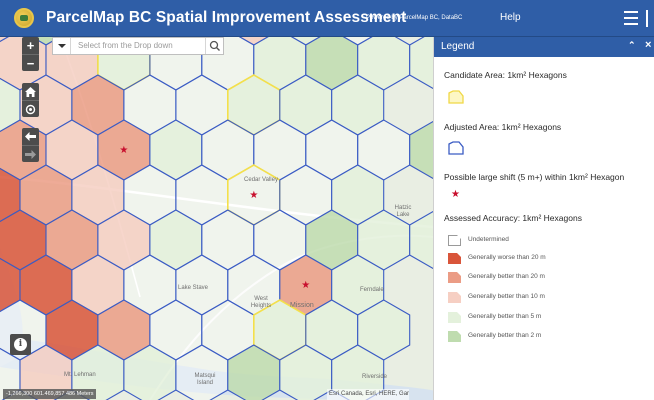  I want to click on help-link: Help, so click(510, 17).